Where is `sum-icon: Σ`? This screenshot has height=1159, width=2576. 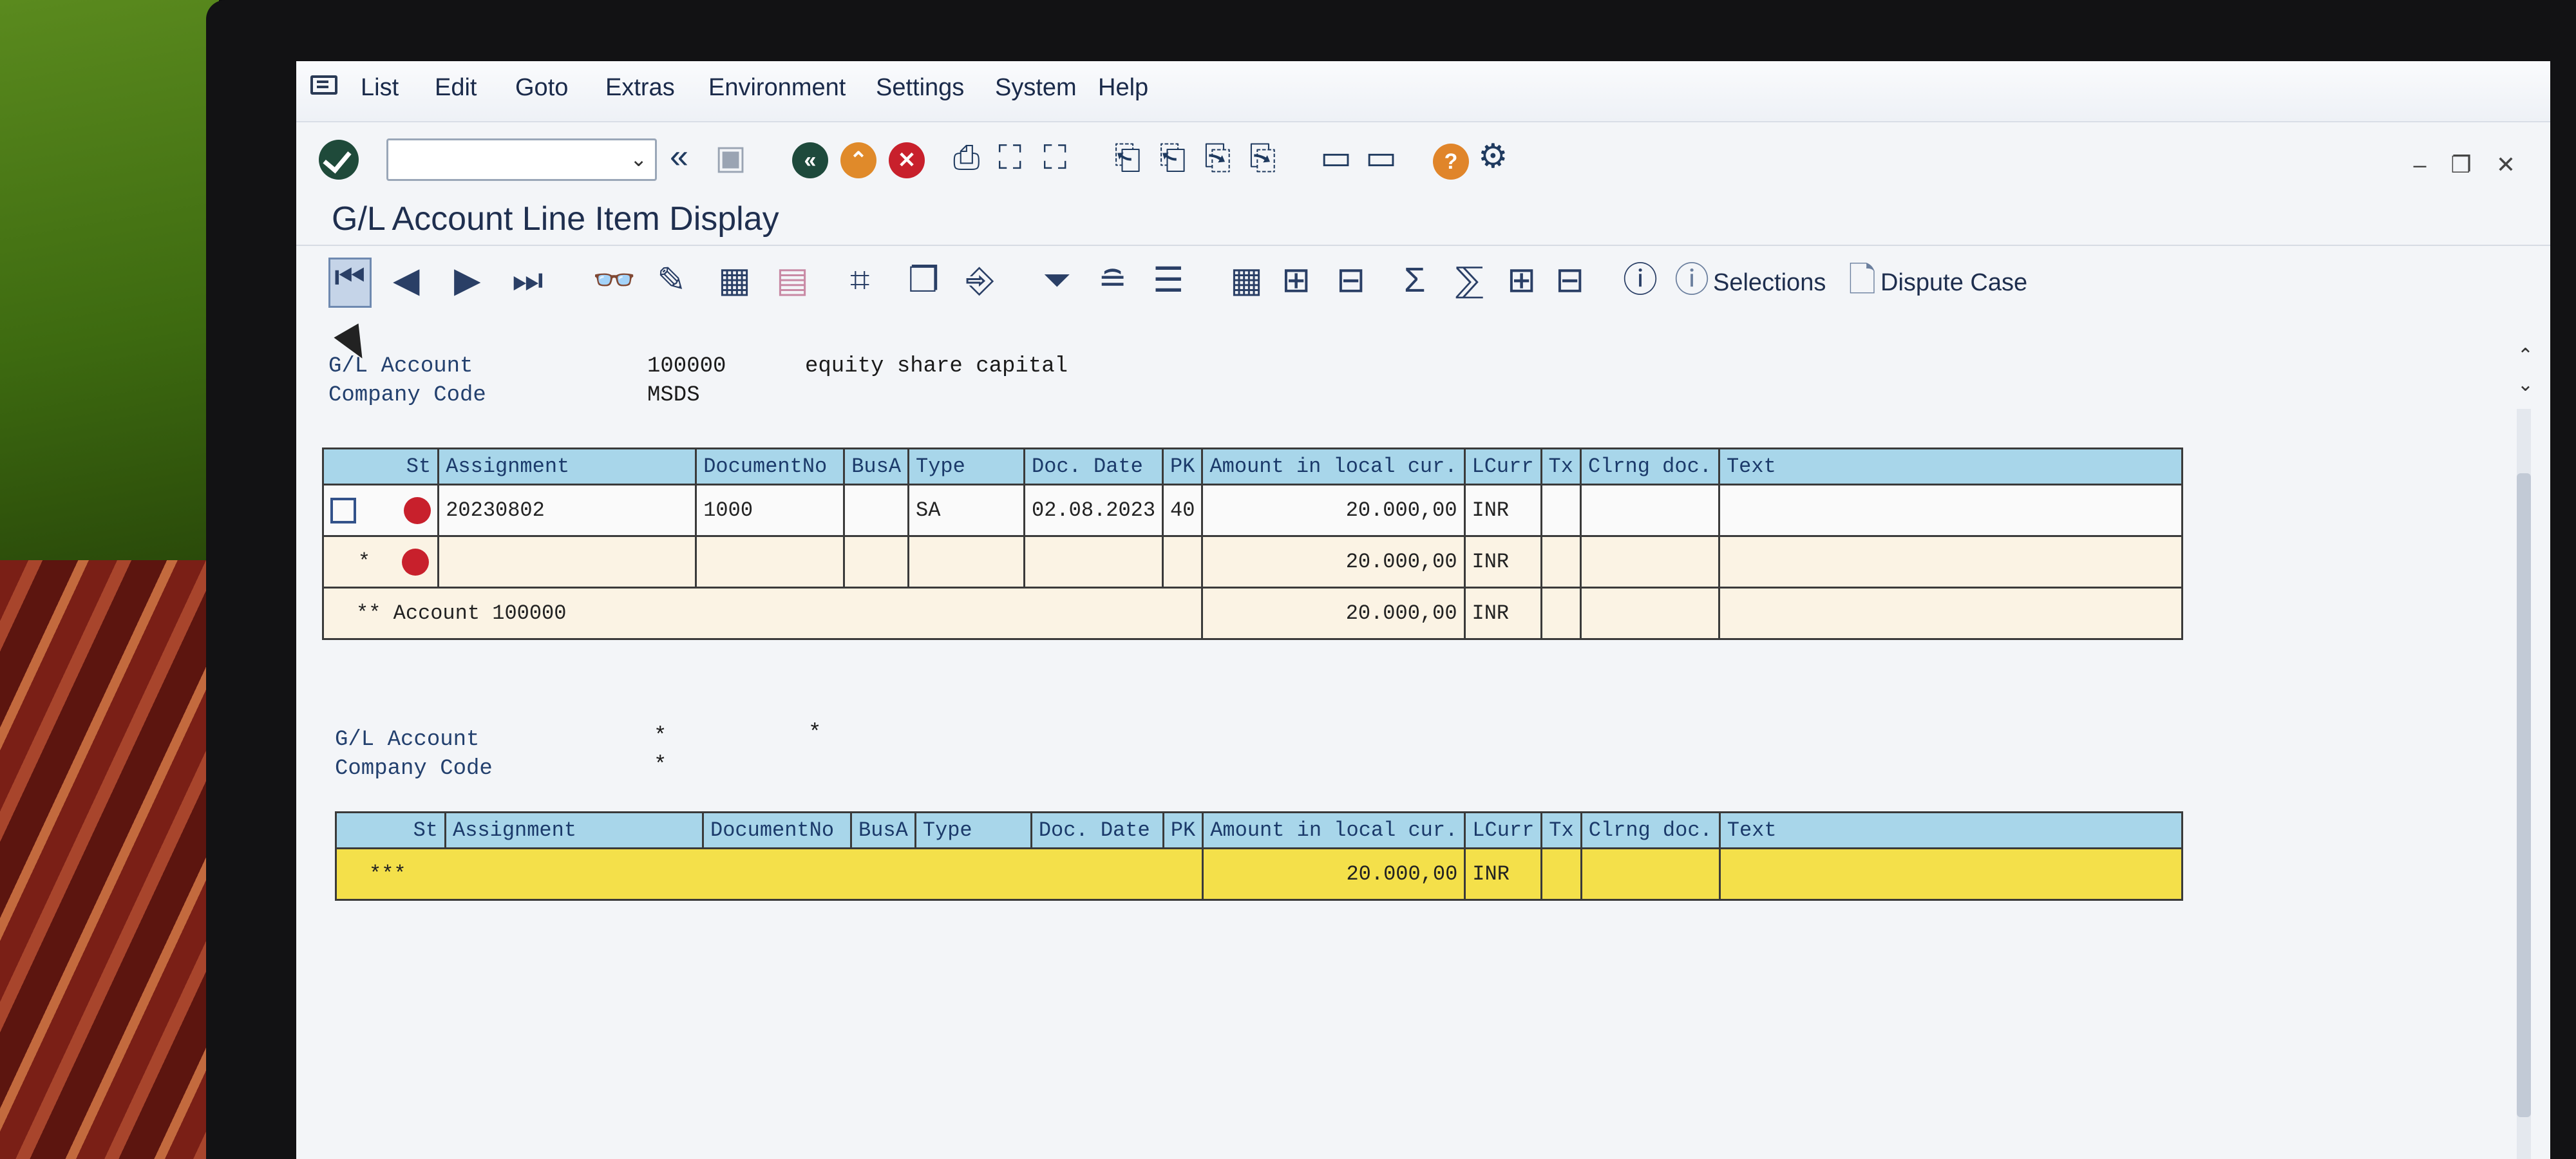 sum-icon: Σ is located at coordinates (1415, 280).